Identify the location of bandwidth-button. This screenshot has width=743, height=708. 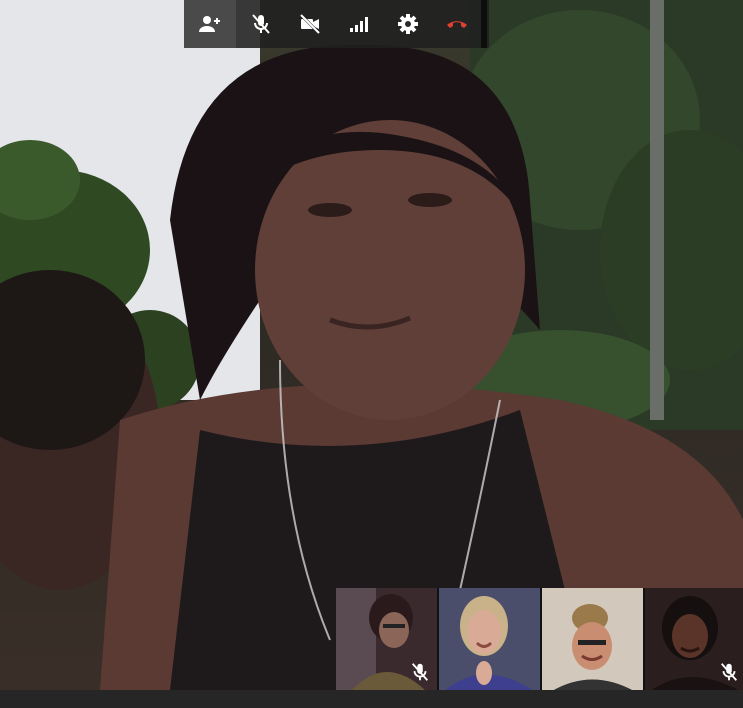
(358, 24).